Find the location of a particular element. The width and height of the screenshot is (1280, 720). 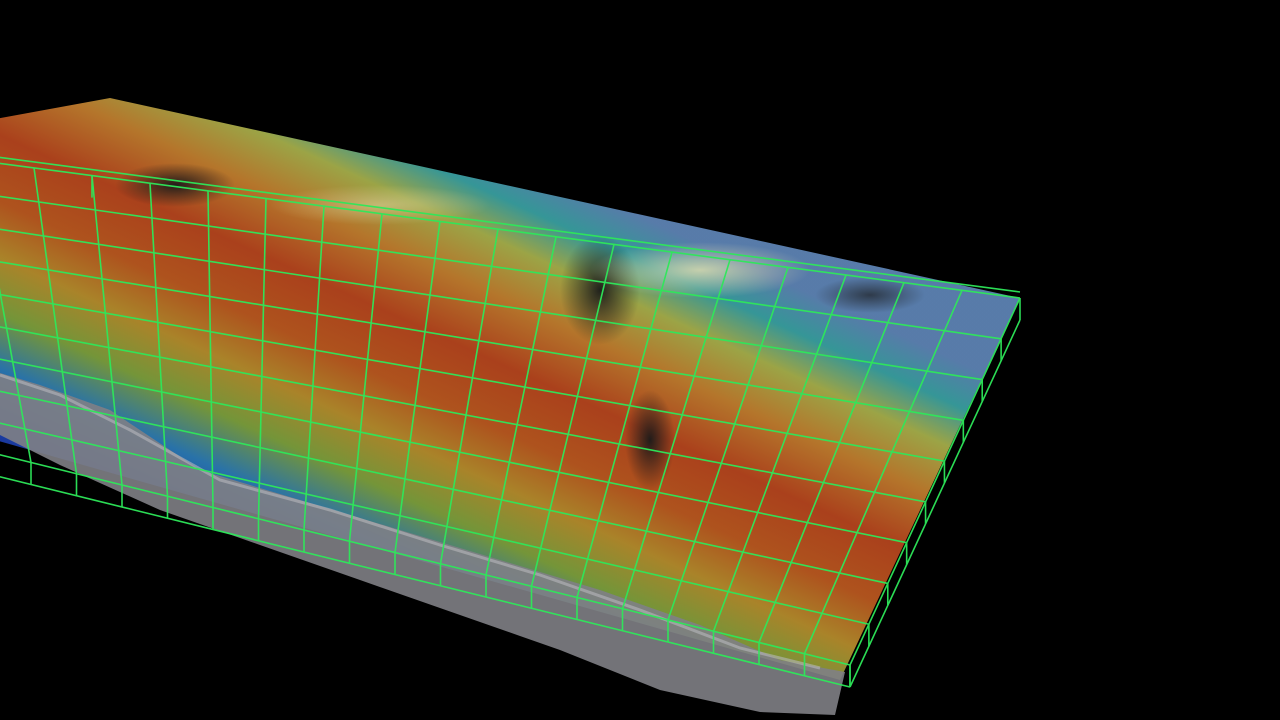

highland-west is located at coordinates (380, 205).